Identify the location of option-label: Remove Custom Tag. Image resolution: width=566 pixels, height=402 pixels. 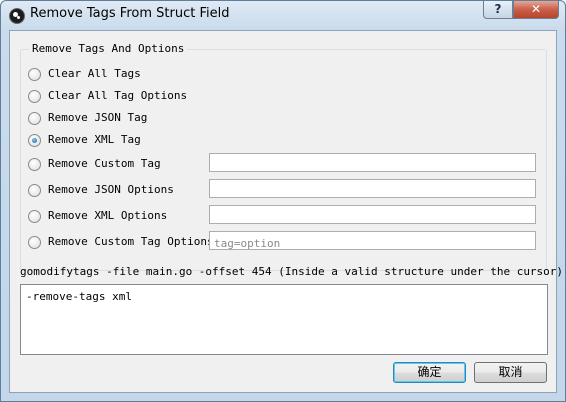
(104, 163).